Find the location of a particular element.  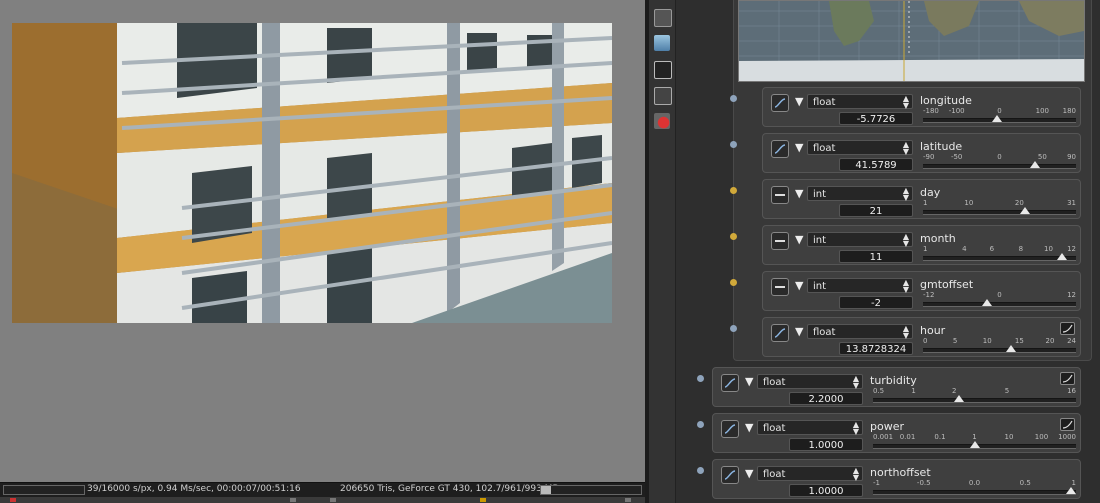

layers-icon is located at coordinates (662, 43).